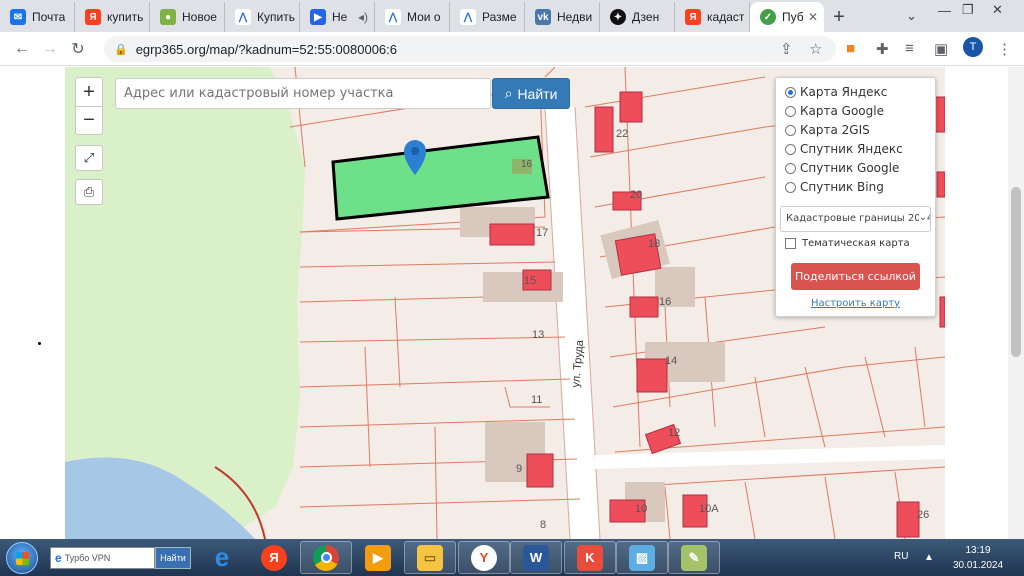 This screenshot has width=1024, height=576. I want to click on taskbar-search-button: Найти, so click(173, 558).